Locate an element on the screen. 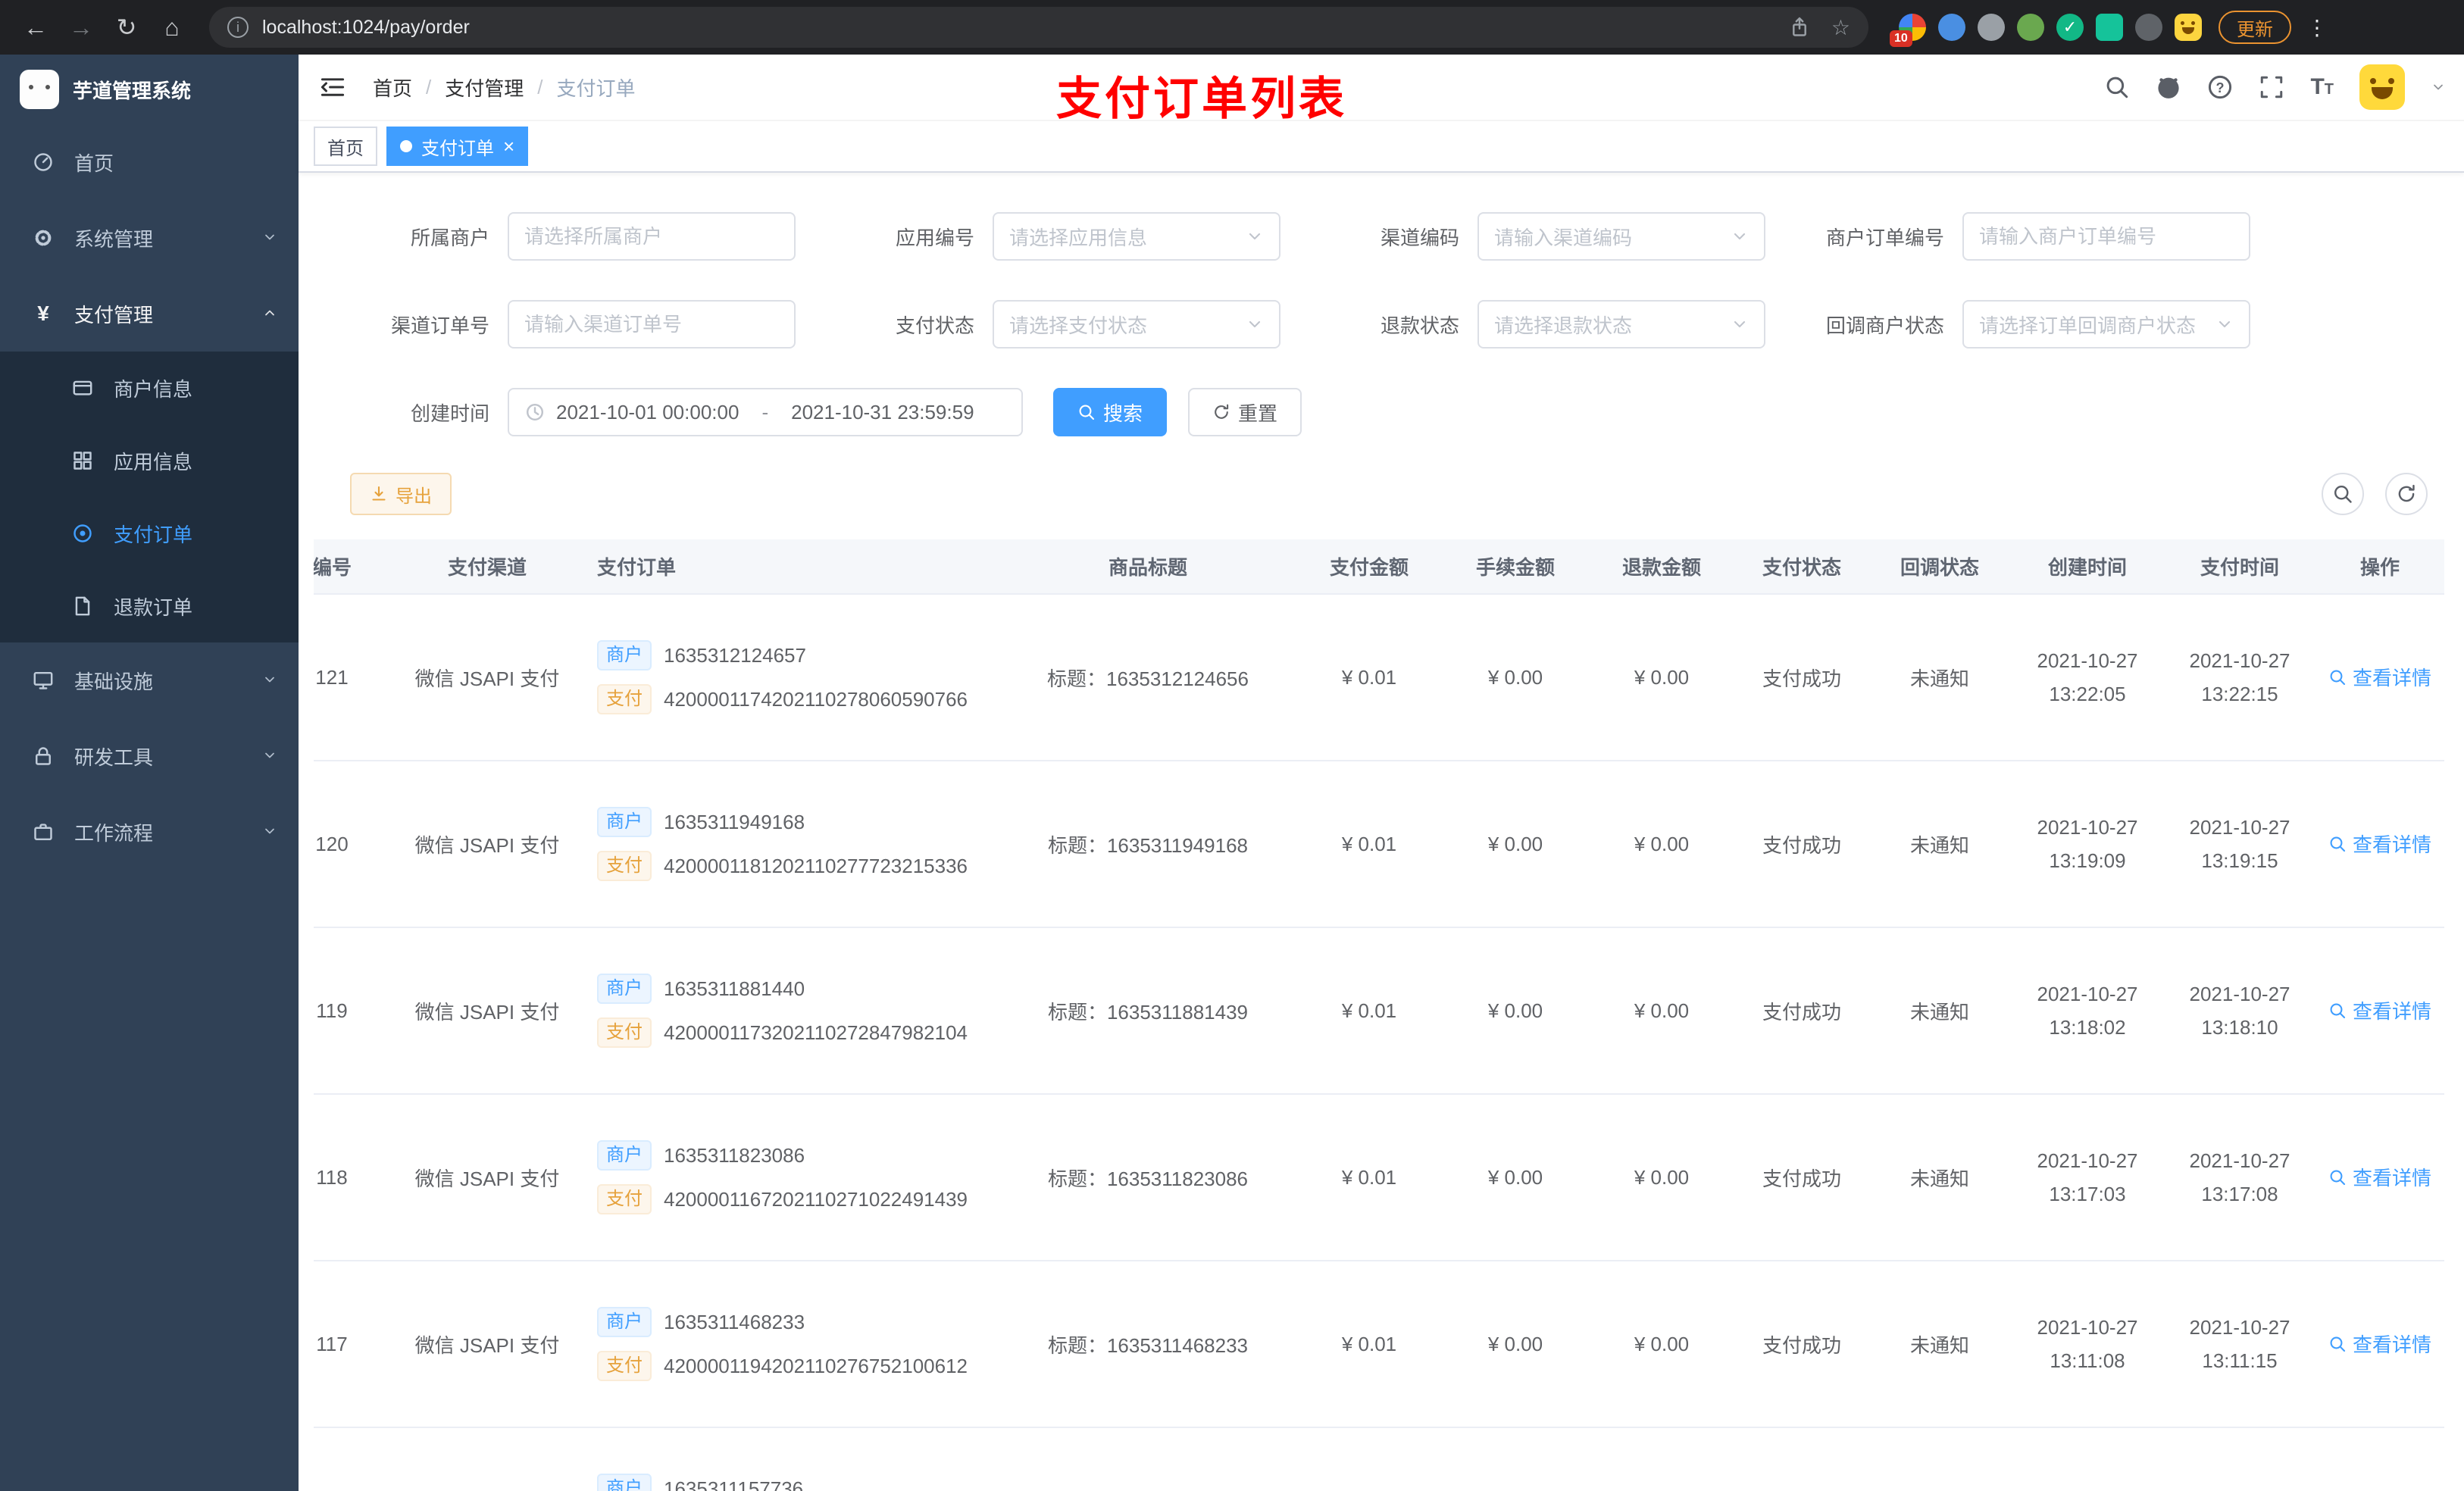 This screenshot has height=1491, width=2464. cell-pay-channel: 微信 JSAPI 支付 is located at coordinates (487, 1344).